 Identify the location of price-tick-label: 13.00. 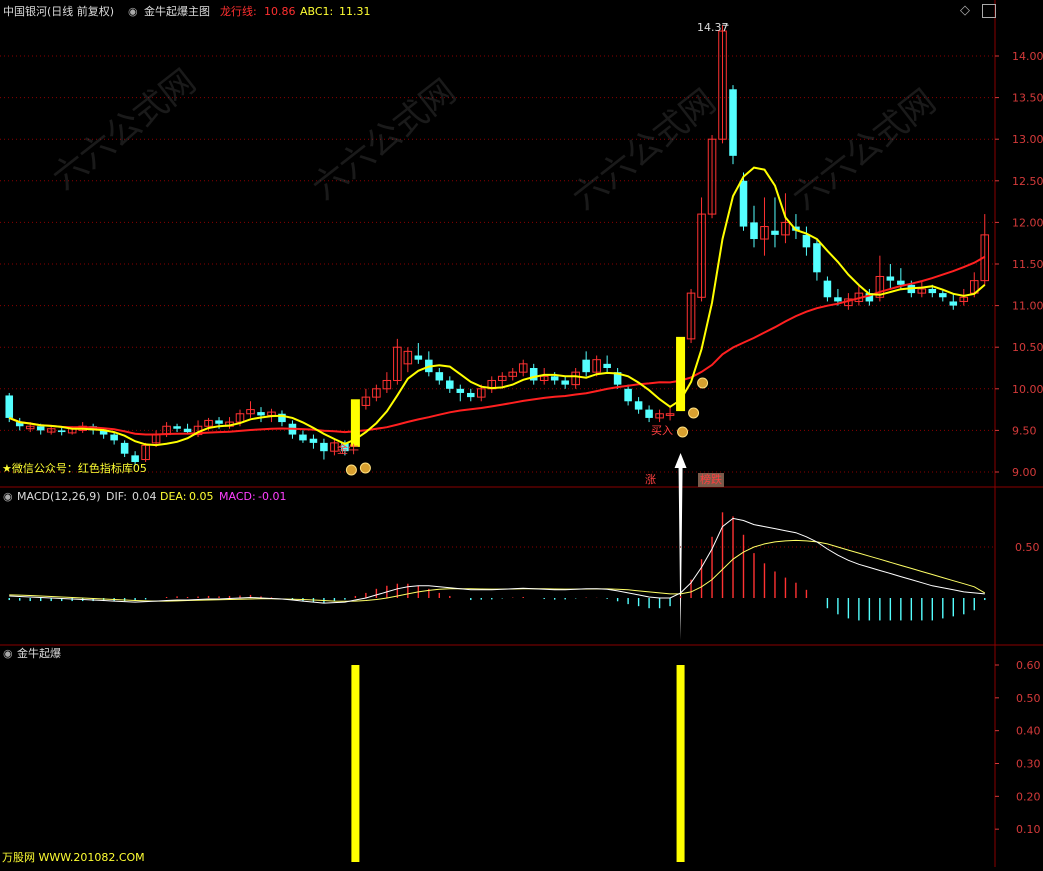
(1027, 139).